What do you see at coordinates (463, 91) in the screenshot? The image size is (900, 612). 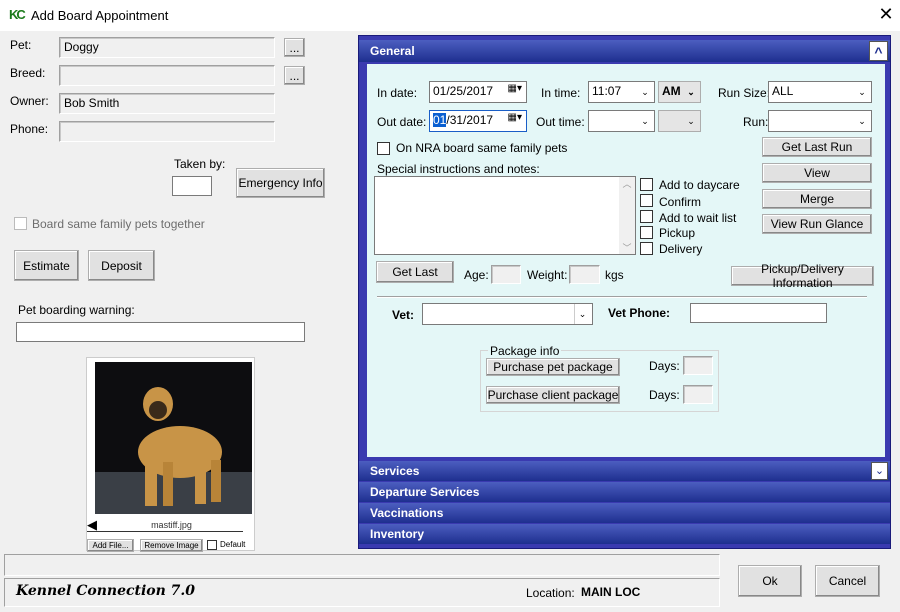 I see `in-date-value: 01/25/2017` at bounding box center [463, 91].